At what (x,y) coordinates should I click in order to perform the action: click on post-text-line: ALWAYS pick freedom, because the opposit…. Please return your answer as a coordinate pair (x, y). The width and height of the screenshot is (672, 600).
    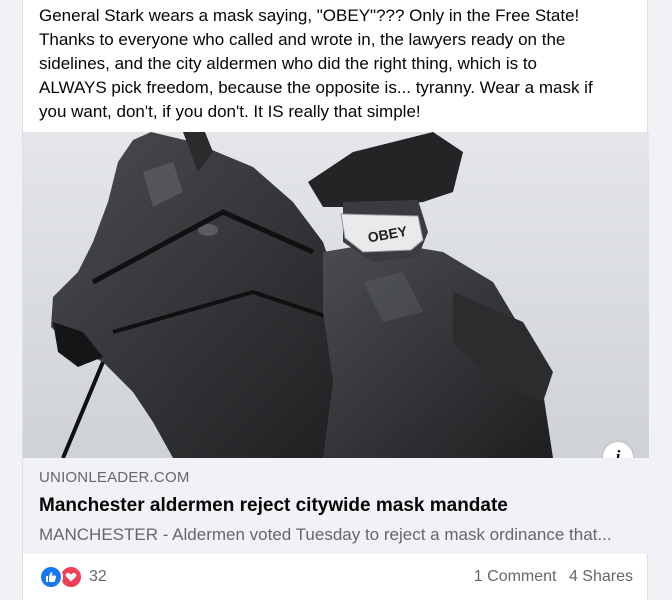
    Looking at the image, I should click on (316, 87).